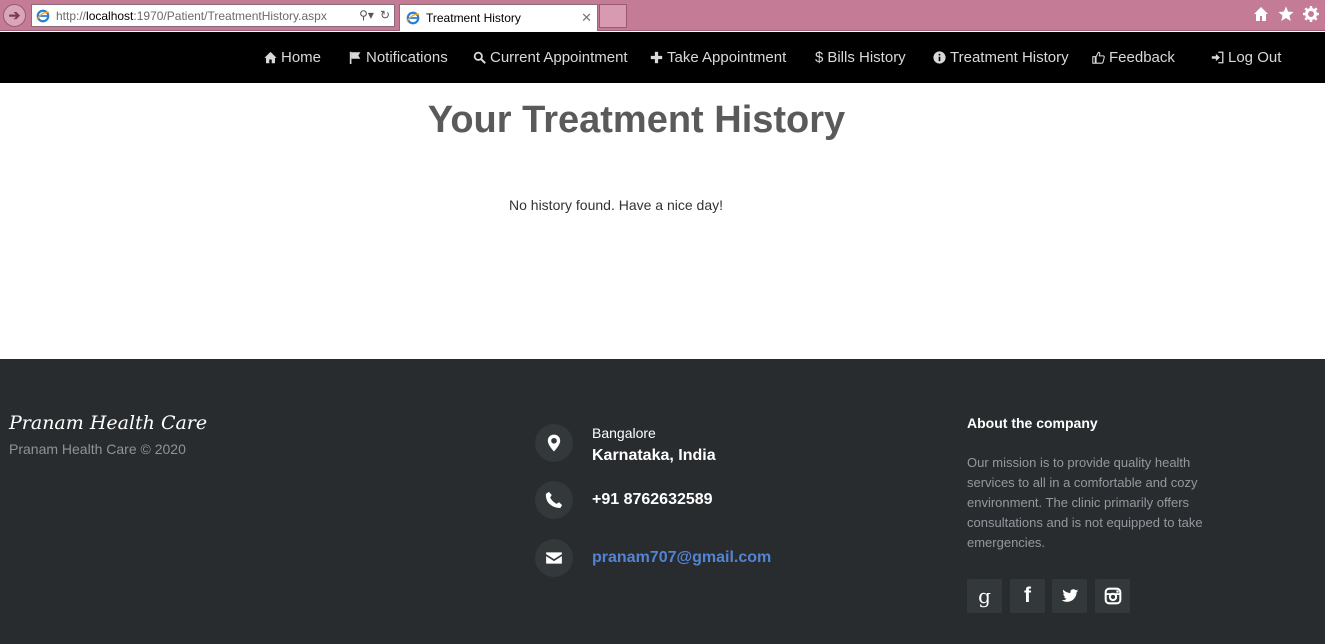  I want to click on phone-icon, so click(554, 500).